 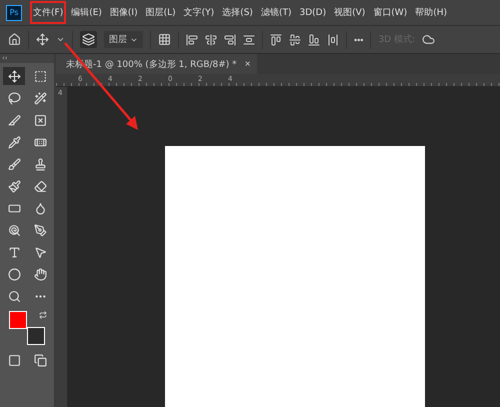 I want to click on more-button: •••, so click(x=359, y=39).